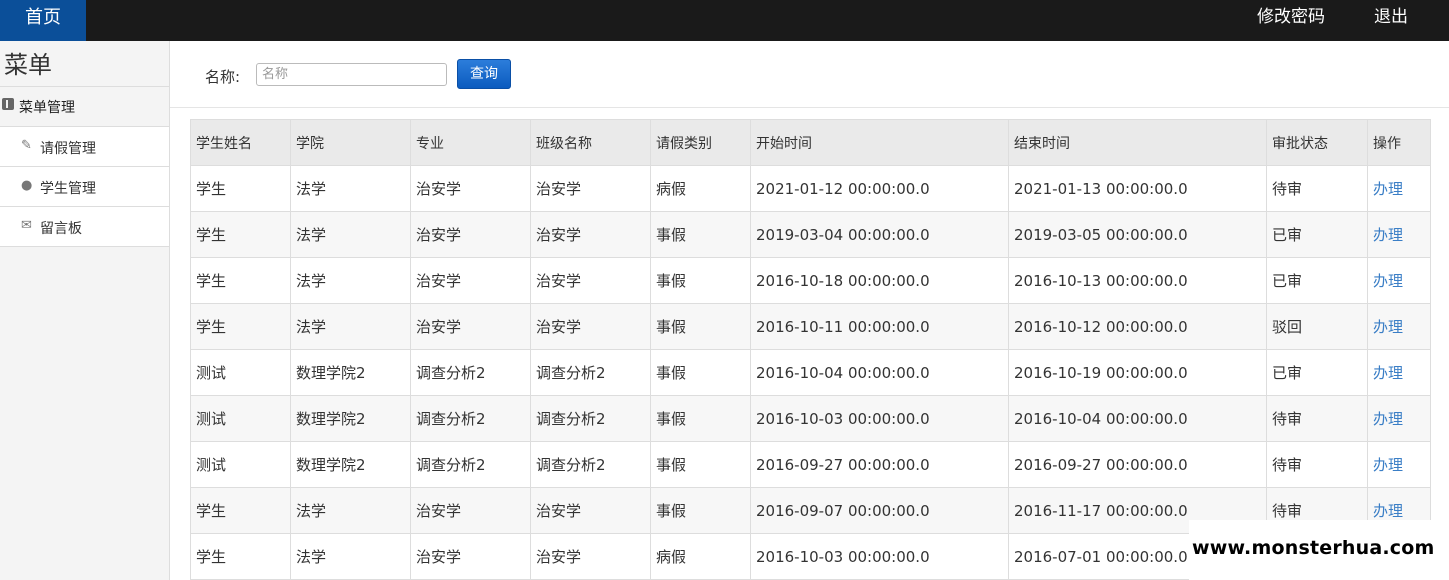  I want to click on search-button: 查询, so click(484, 74).